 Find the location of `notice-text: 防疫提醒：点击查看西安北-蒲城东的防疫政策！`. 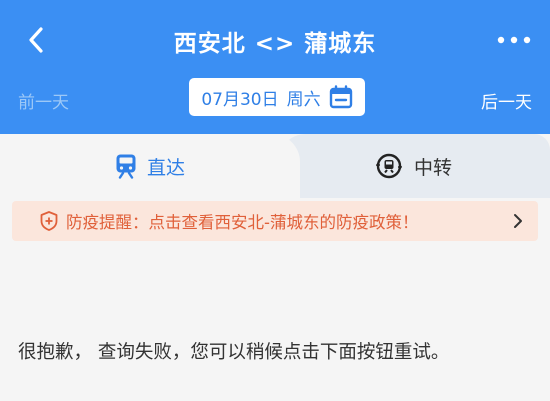

notice-text: 防疫提醒：点击查看西安北-蒲城东的防疫政策！ is located at coordinates (242, 222).